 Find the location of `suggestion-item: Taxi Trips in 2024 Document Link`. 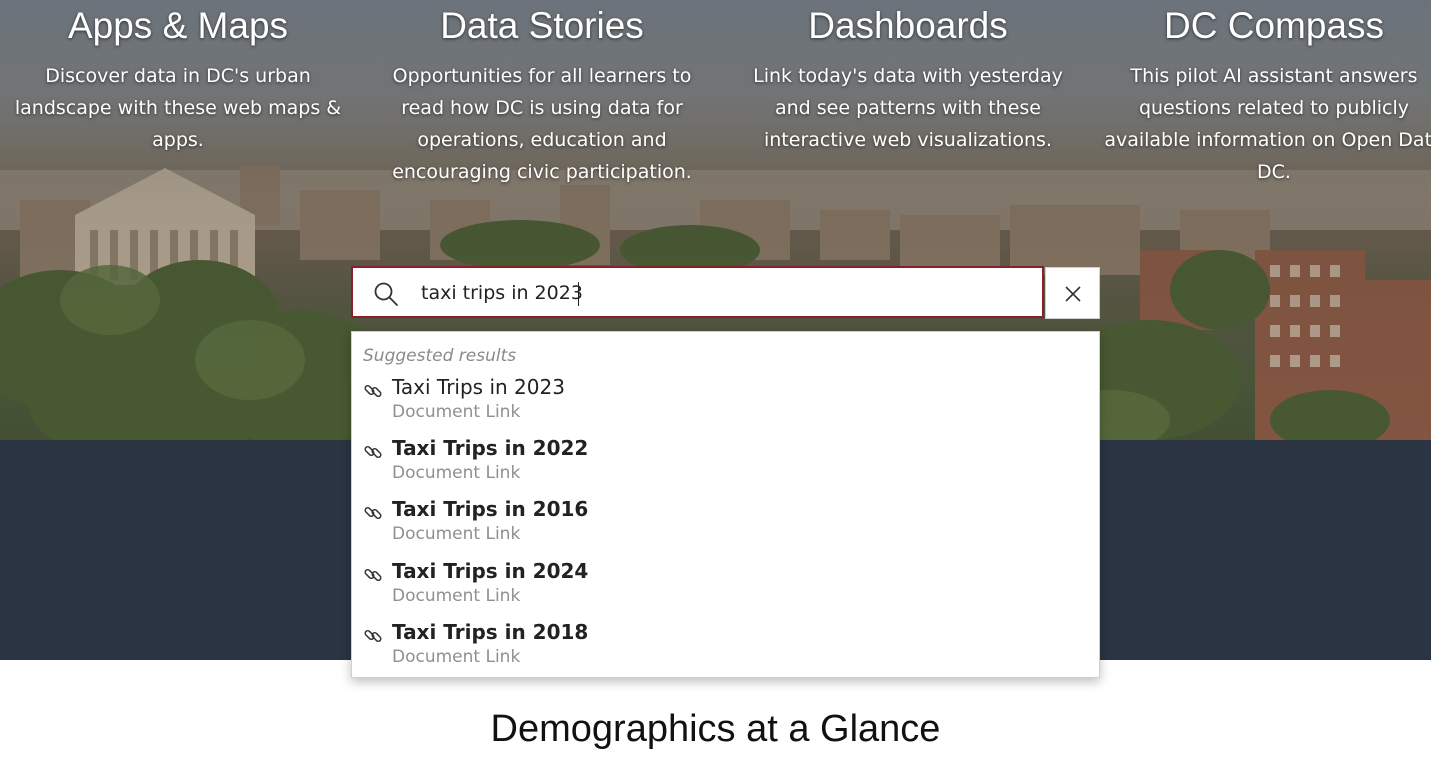

suggestion-item: Taxi Trips in 2024 Document Link is located at coordinates (725, 588).